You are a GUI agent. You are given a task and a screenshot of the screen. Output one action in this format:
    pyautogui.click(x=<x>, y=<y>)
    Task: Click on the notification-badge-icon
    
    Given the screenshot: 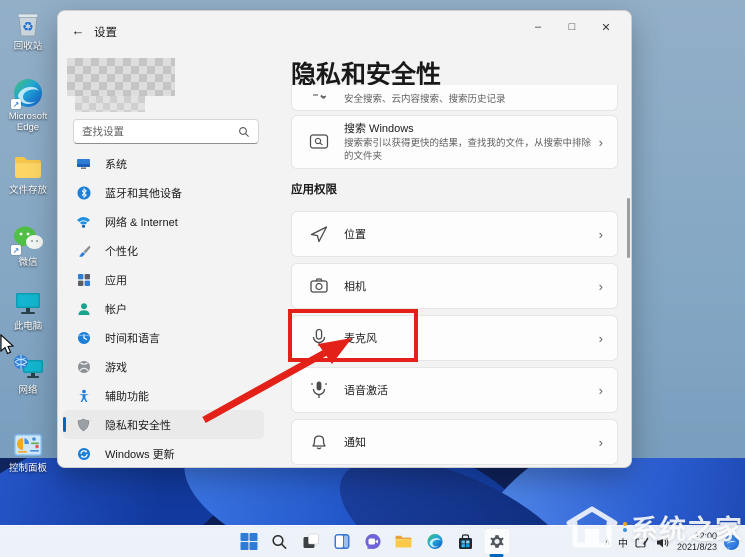 What is the action you would take?
    pyautogui.click(x=731, y=542)
    